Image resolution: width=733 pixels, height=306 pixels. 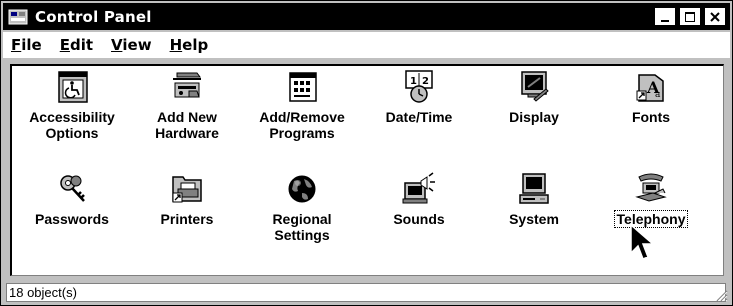 What do you see at coordinates (302, 117) in the screenshot?
I see `label-line1: Add/Remove` at bounding box center [302, 117].